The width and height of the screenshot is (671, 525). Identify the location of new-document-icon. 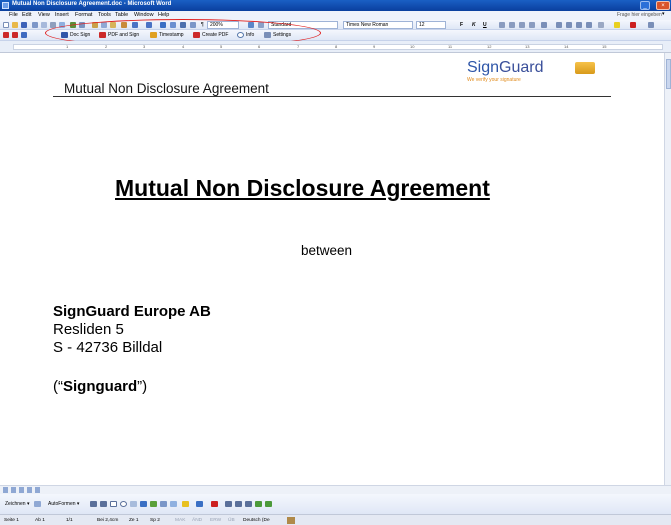
(6, 25).